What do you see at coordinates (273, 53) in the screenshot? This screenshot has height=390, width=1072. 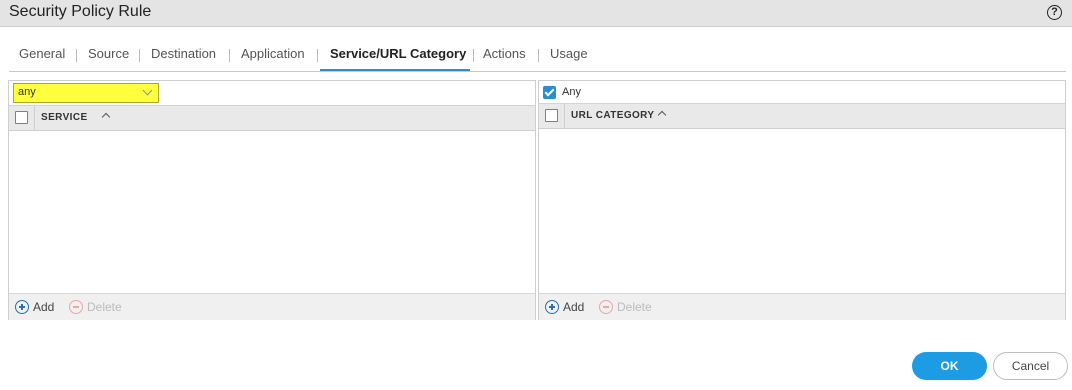 I see `tab-application: Application` at bounding box center [273, 53].